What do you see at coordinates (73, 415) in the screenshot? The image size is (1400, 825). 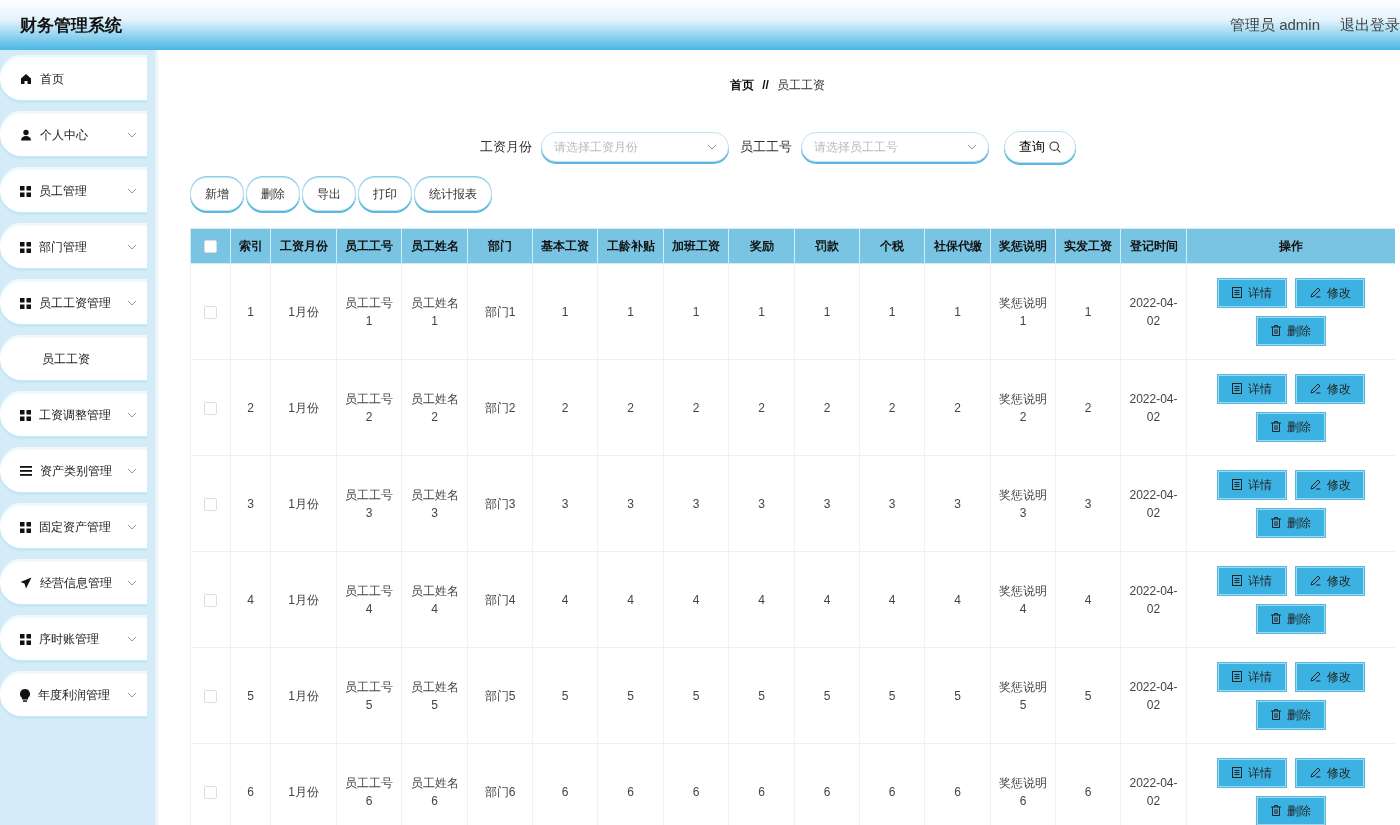 I see `sidebar-item: 工资调整管理` at bounding box center [73, 415].